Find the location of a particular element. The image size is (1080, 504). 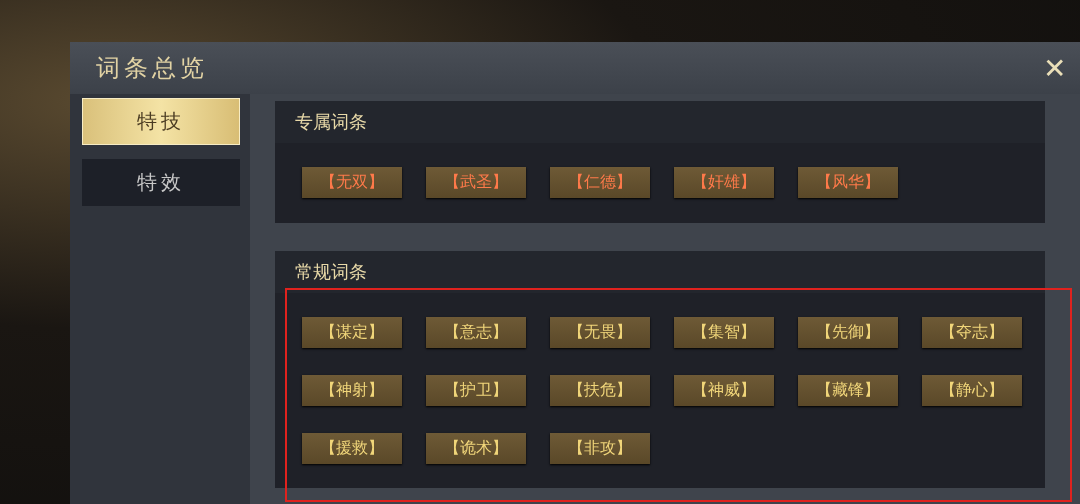

term-chip: 【神射】 is located at coordinates (352, 390).